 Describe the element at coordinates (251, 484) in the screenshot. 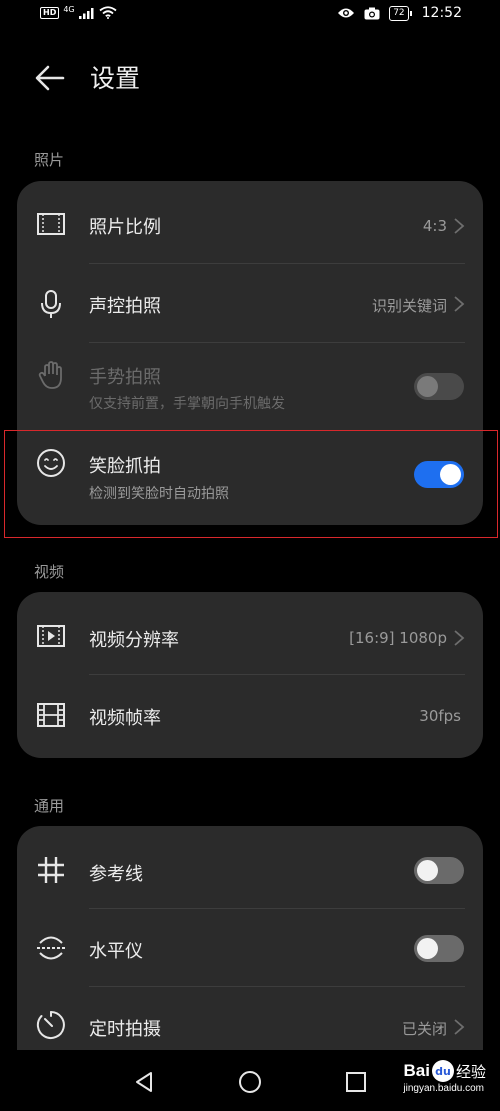

I see `highlight-box` at that location.